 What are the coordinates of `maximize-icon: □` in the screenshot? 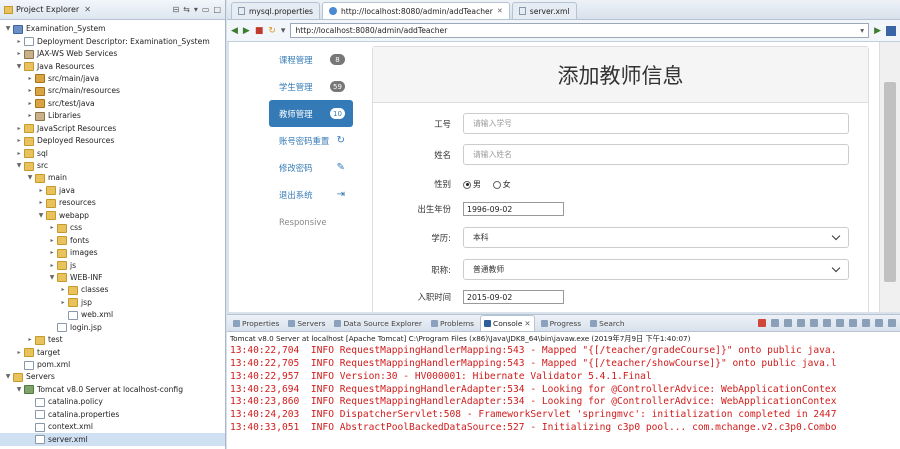 It's located at (217, 9).